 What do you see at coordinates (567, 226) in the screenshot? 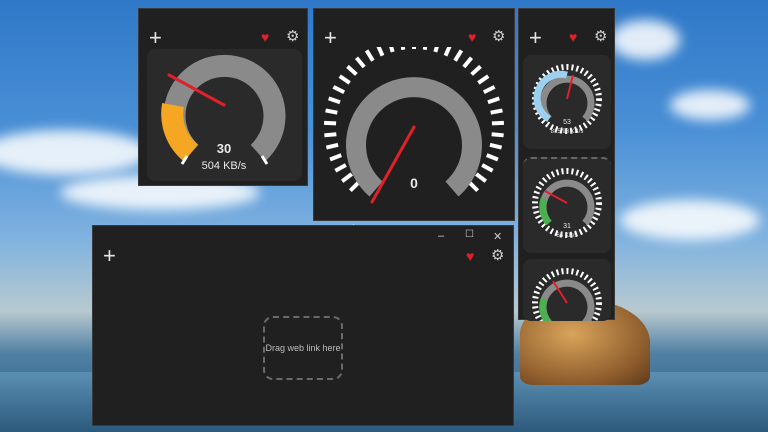
I see `mini-value: 31` at bounding box center [567, 226].